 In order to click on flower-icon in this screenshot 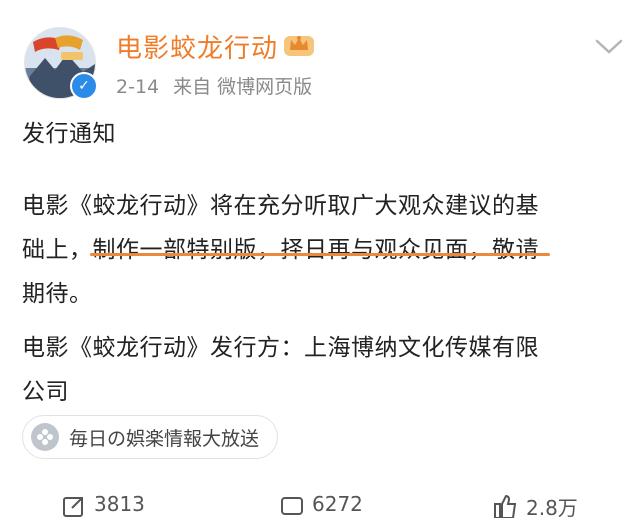, I will do `click(45, 437)`.